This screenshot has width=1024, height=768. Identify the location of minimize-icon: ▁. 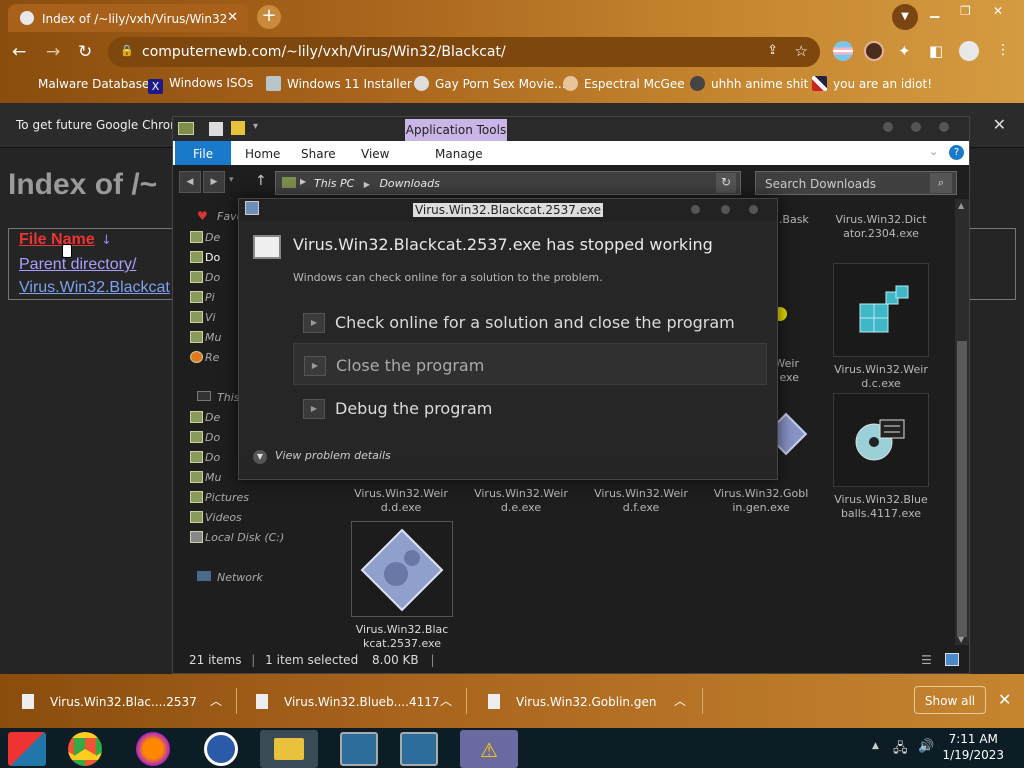
(934, 11).